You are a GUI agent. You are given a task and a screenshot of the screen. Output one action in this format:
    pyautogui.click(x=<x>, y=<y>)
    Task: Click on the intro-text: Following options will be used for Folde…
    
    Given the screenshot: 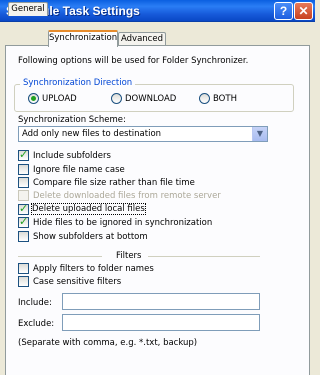 What is the action you would take?
    pyautogui.click(x=133, y=61)
    